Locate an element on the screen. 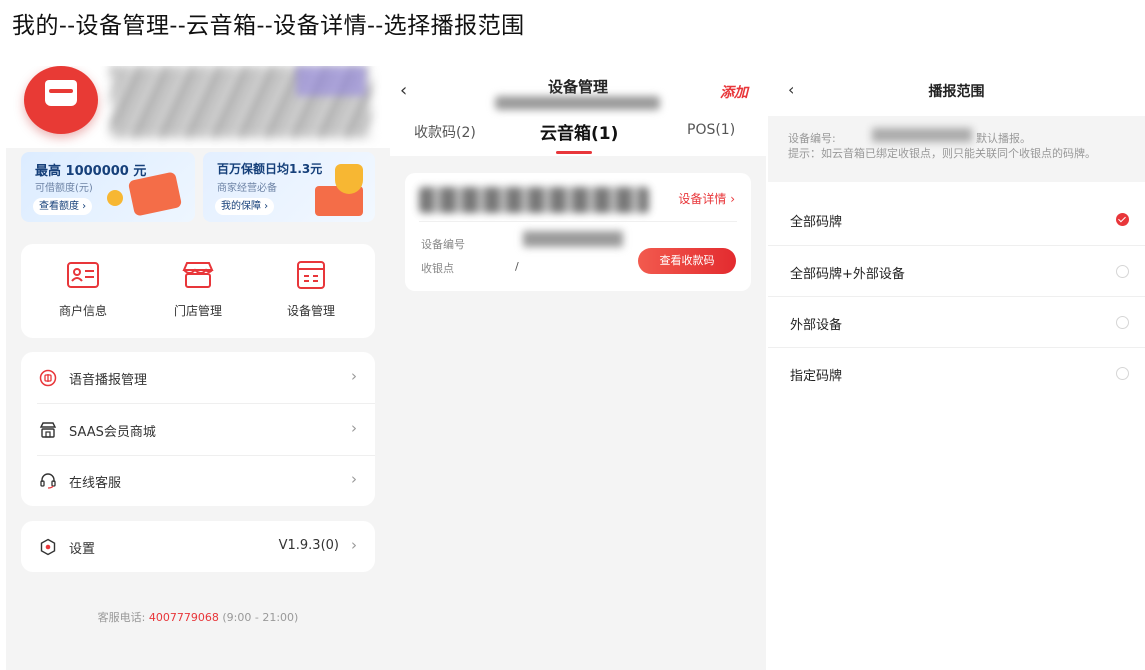  grid-item-store-management: 门店管理 is located at coordinates (198, 289).